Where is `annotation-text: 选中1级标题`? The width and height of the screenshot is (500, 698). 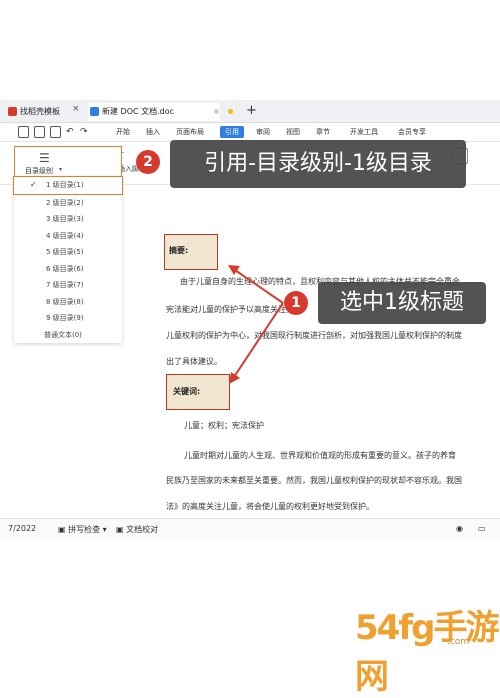 annotation-text: 选中1级标题 is located at coordinates (402, 302).